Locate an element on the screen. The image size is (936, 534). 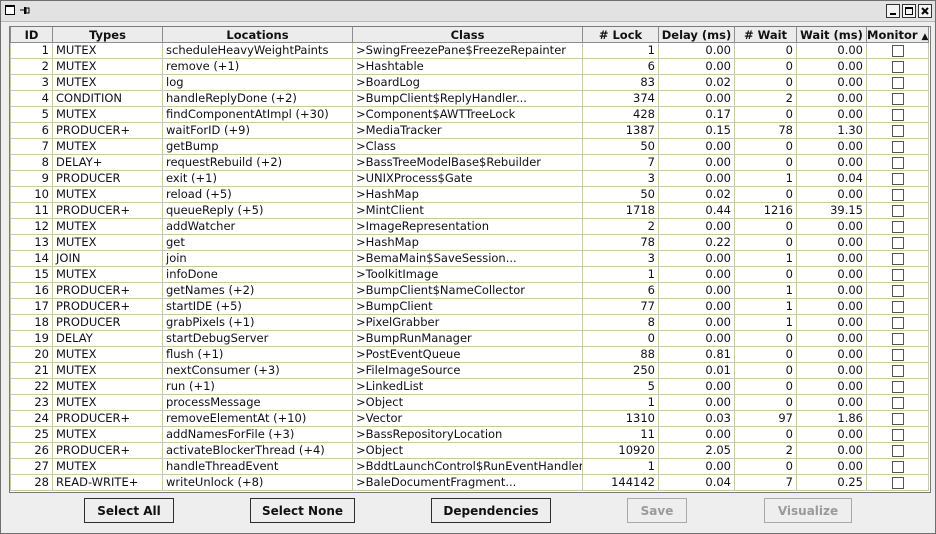
column-header-id: ID is located at coordinates (31, 35).